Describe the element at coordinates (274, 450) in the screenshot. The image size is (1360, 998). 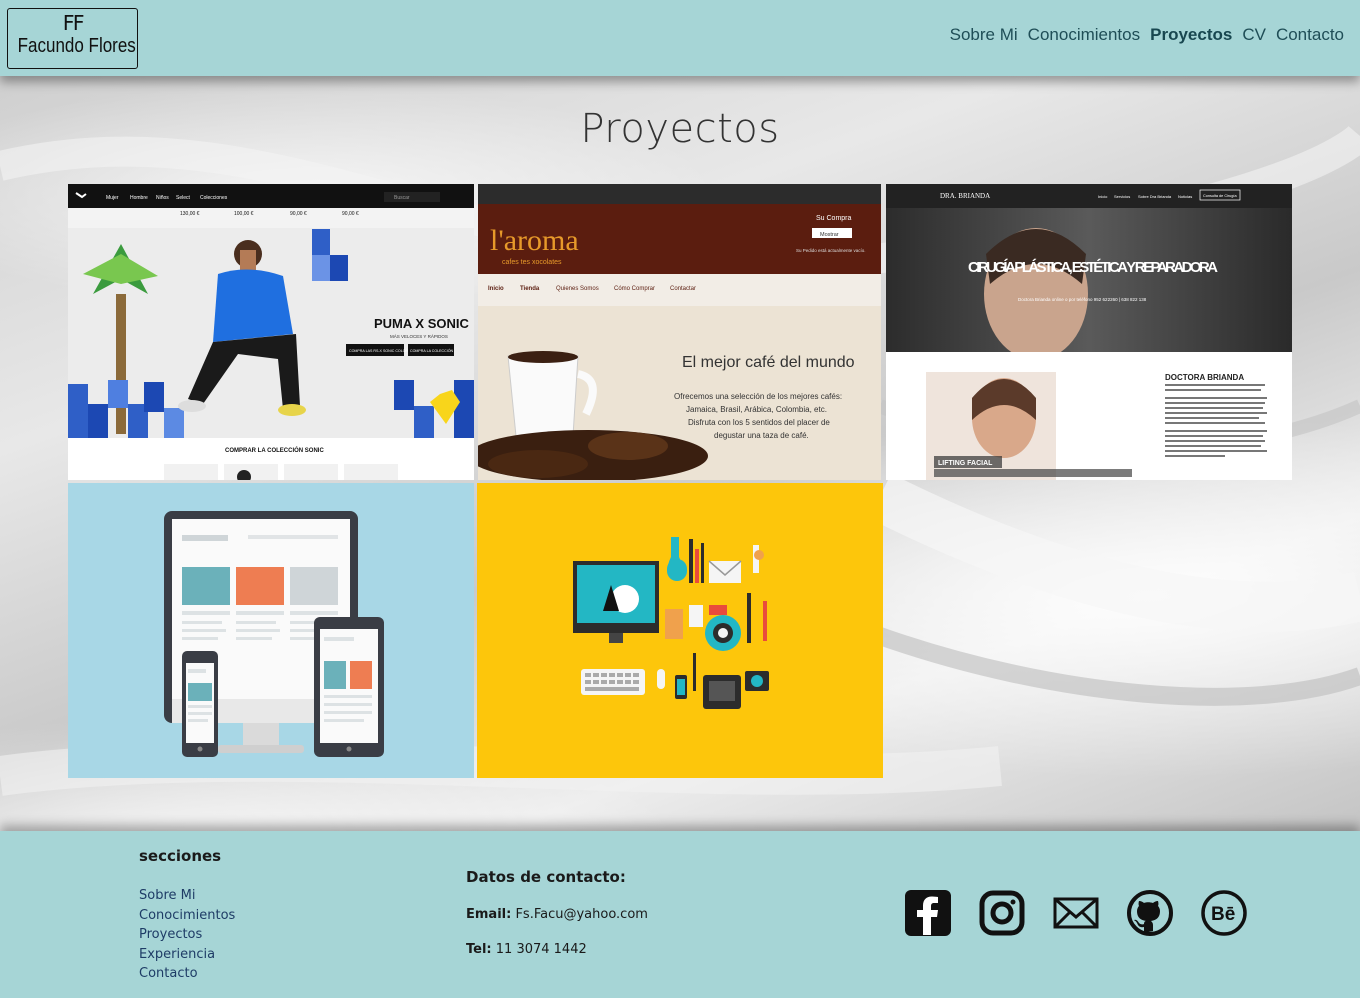
I see `puma-footer-text: COMPRAR LA COLECCIÓN SONIC` at that location.